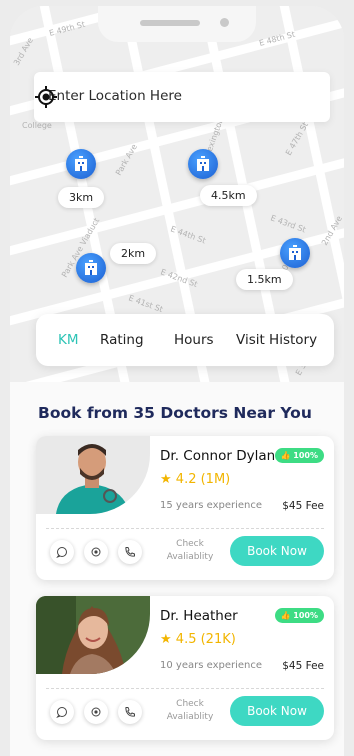  I want to click on street-label: E 47th St, so click(297, 139).